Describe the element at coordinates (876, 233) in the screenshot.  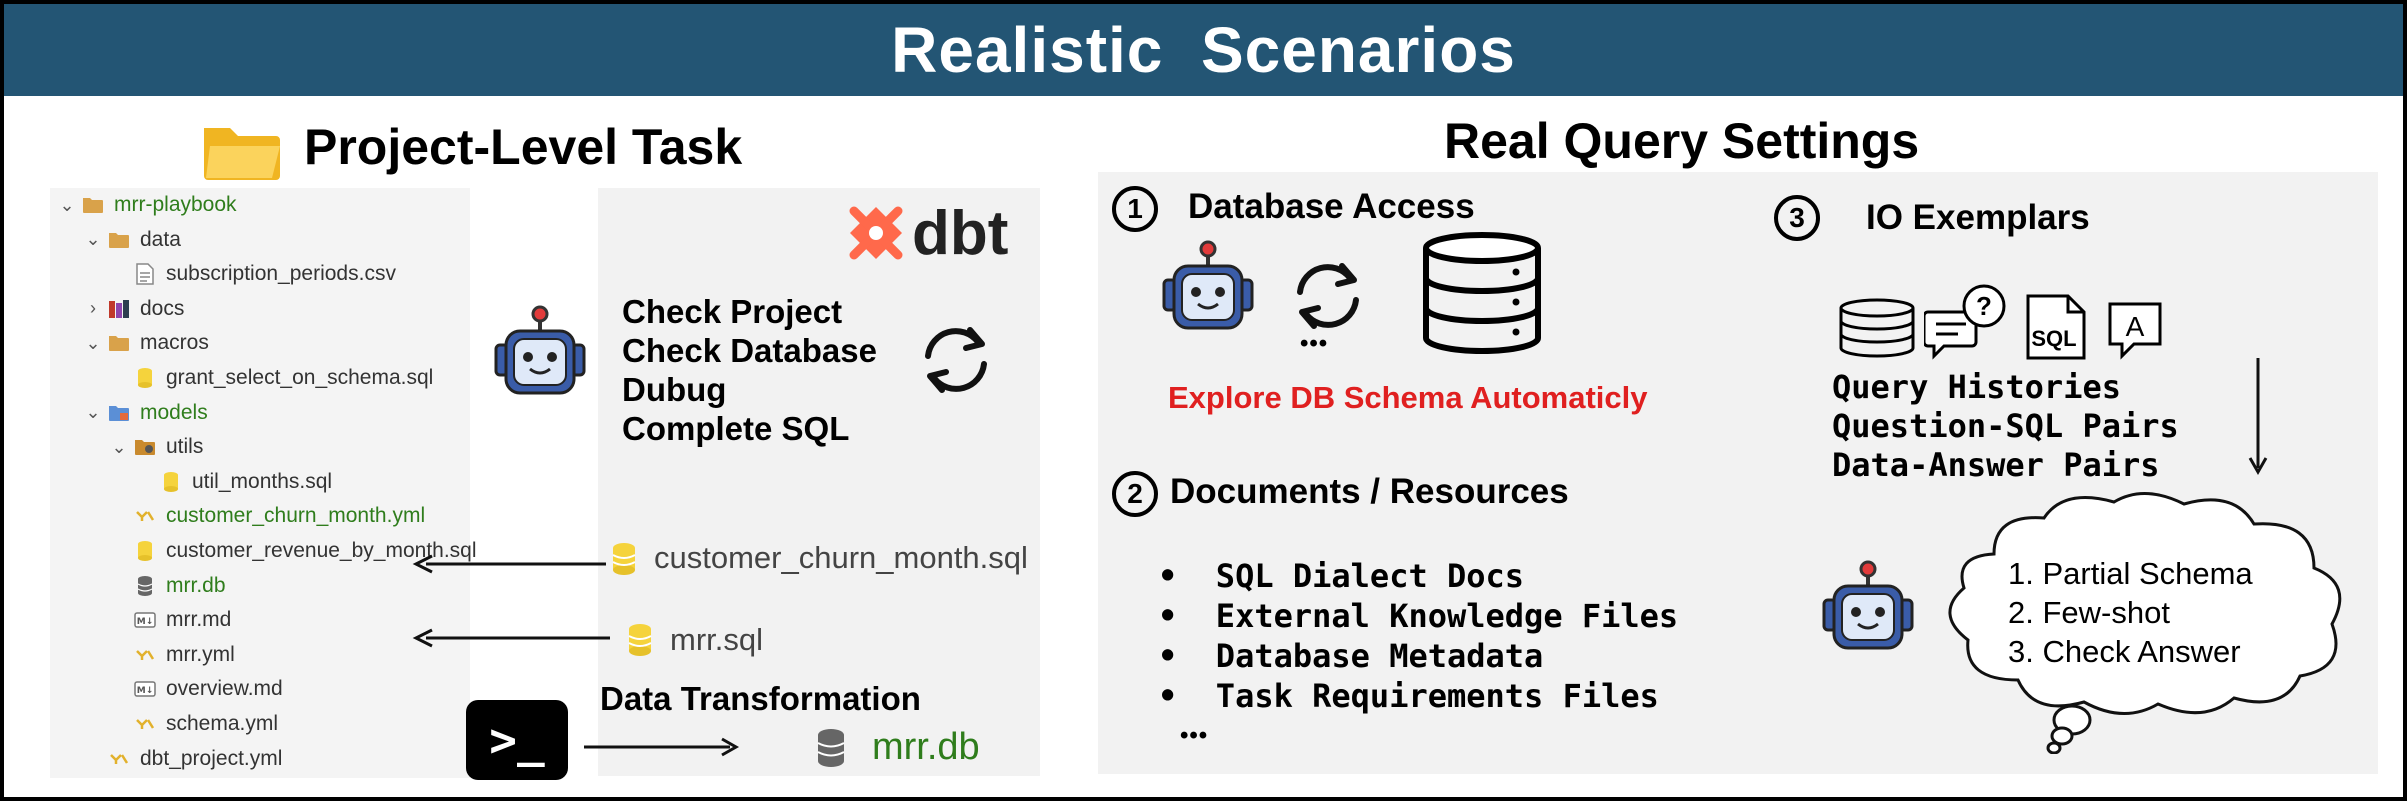
I see `dbt-logo-icon` at that location.